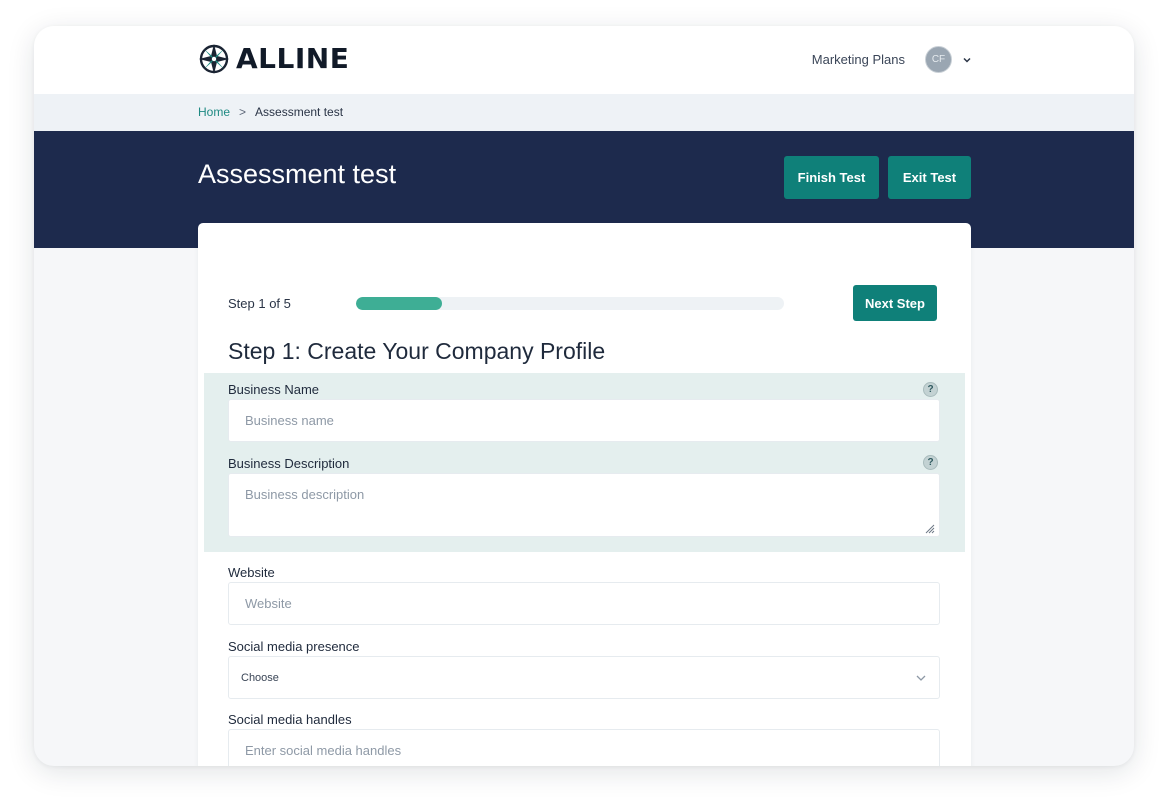  I want to click on user-menu-toggle: CF, so click(948, 59).